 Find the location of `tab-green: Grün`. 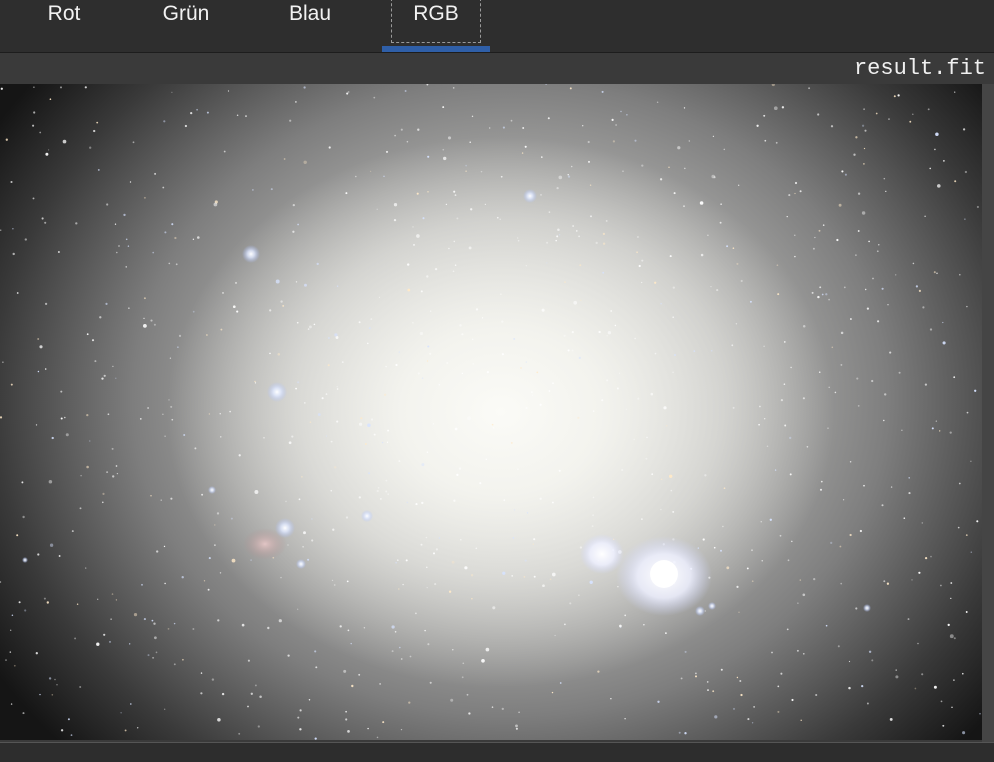

tab-green: Grün is located at coordinates (186, 26).